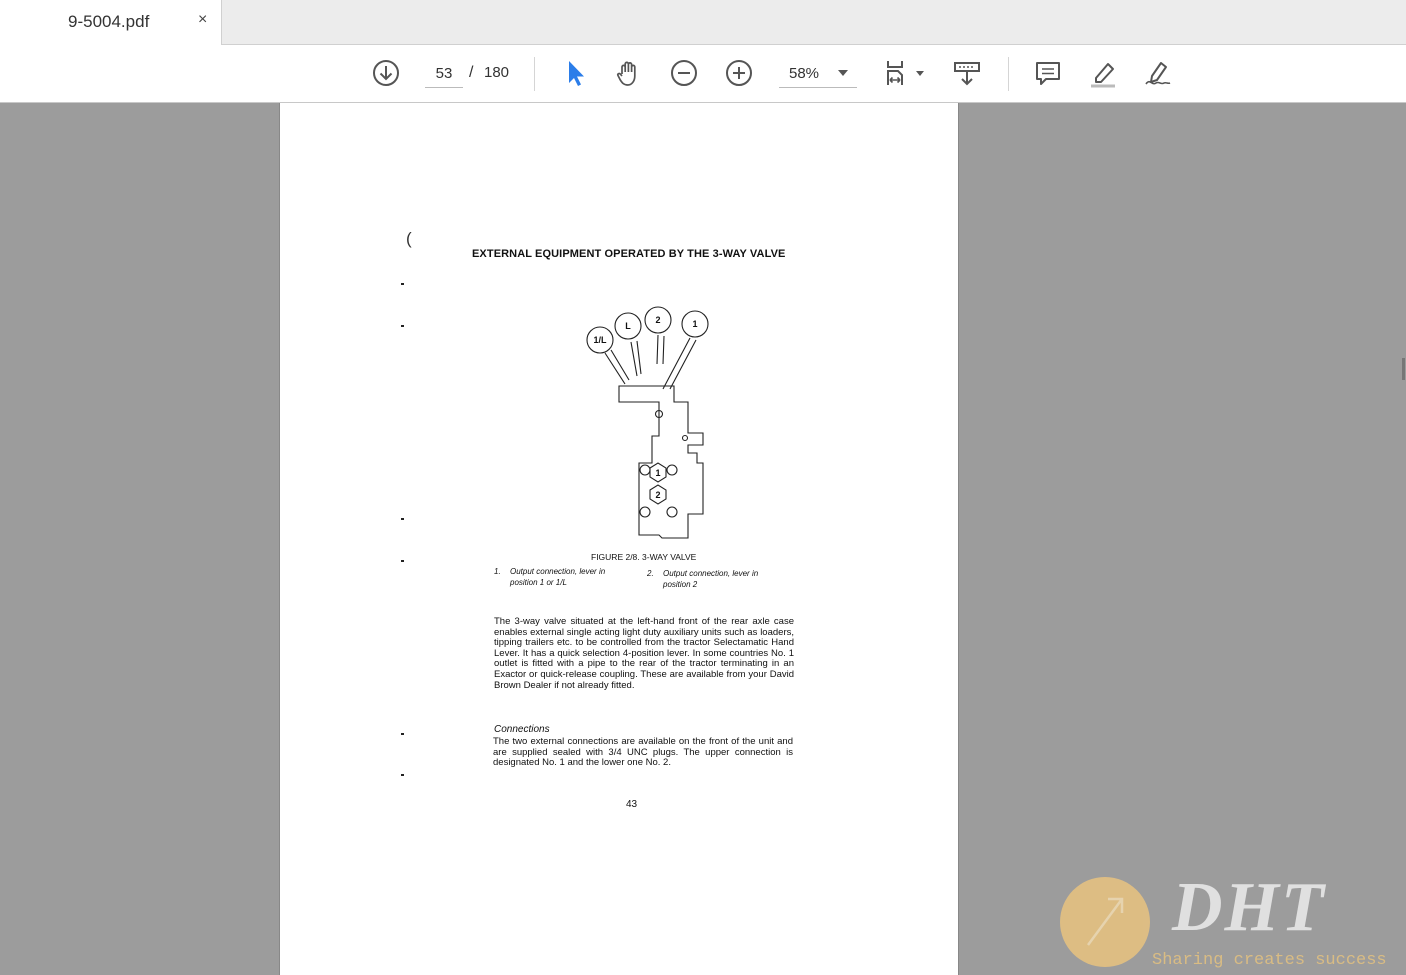 The width and height of the screenshot is (1406, 975). Describe the element at coordinates (650, 573) in the screenshot. I see `legend-number: 2.` at that location.